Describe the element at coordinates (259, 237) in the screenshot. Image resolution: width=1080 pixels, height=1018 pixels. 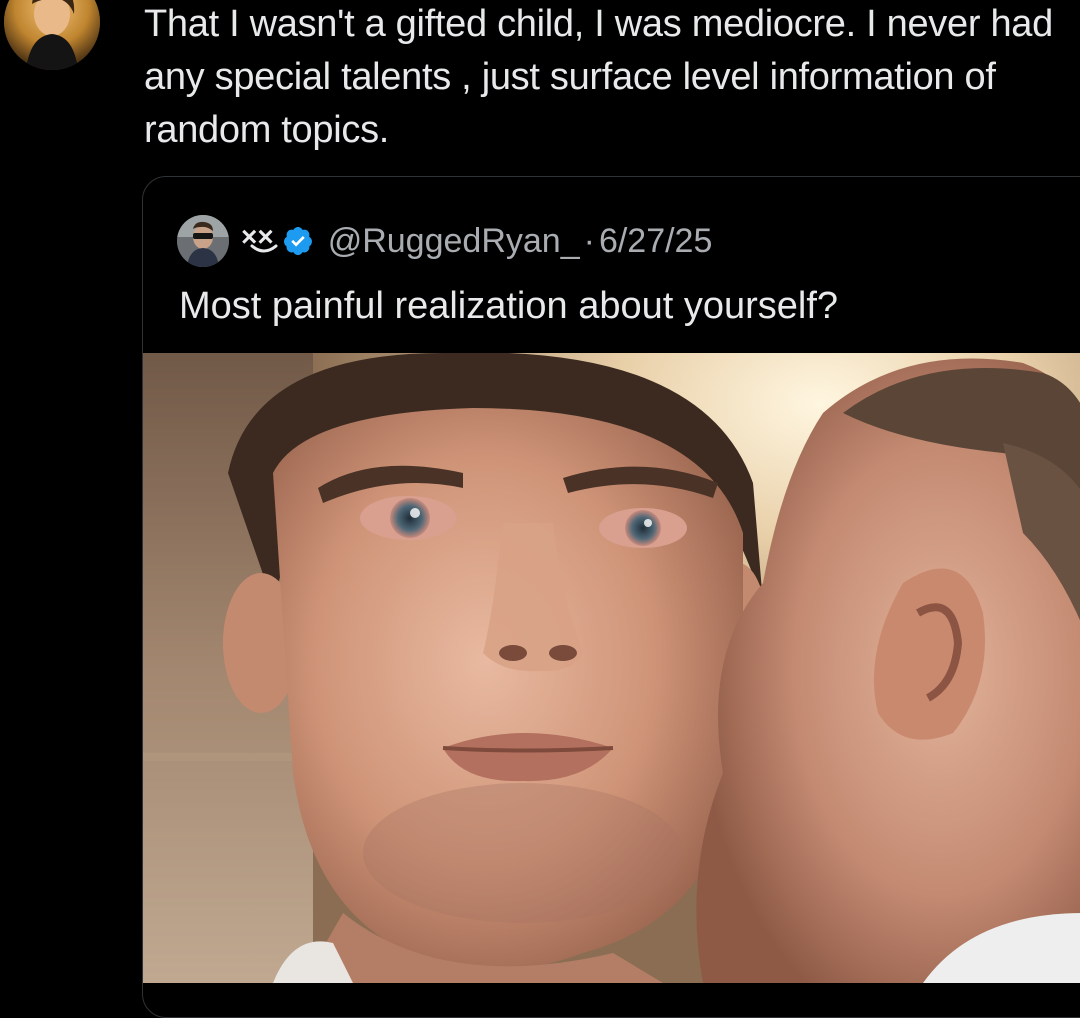
I see `quoted-display-name: ××` at that location.